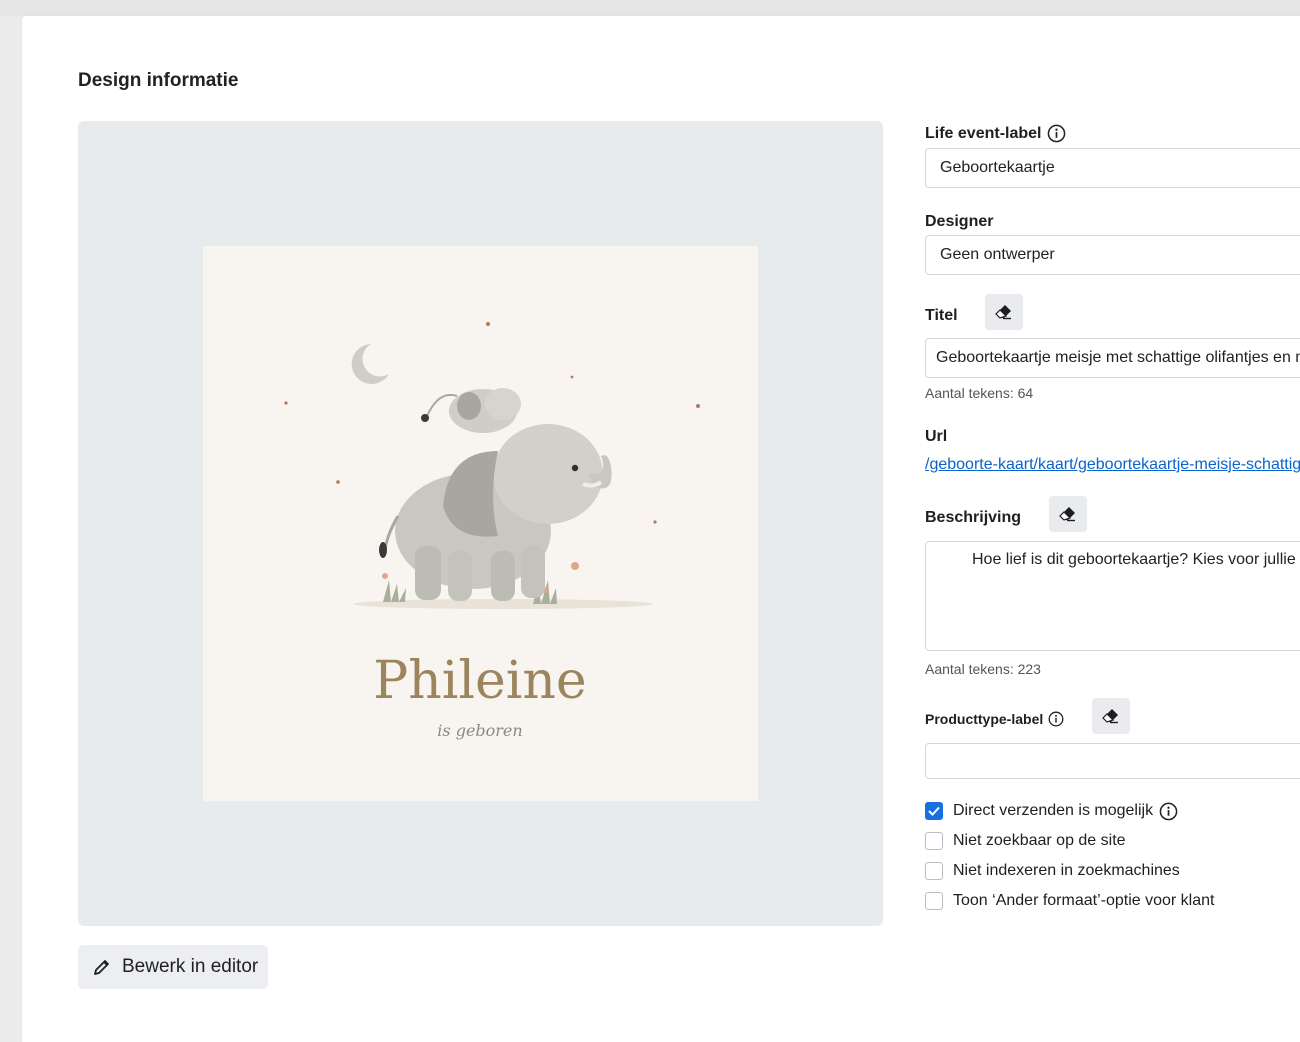  I want to click on clear-producttype-button, so click(1111, 716).